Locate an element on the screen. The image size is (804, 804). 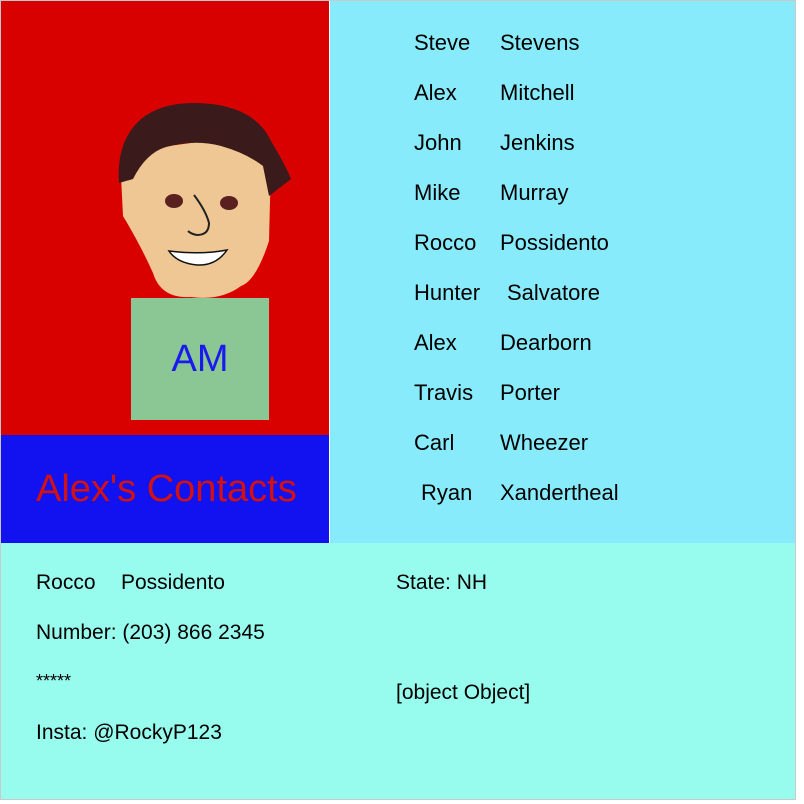
contact-last-name: Salvatore is located at coordinates (553, 292).